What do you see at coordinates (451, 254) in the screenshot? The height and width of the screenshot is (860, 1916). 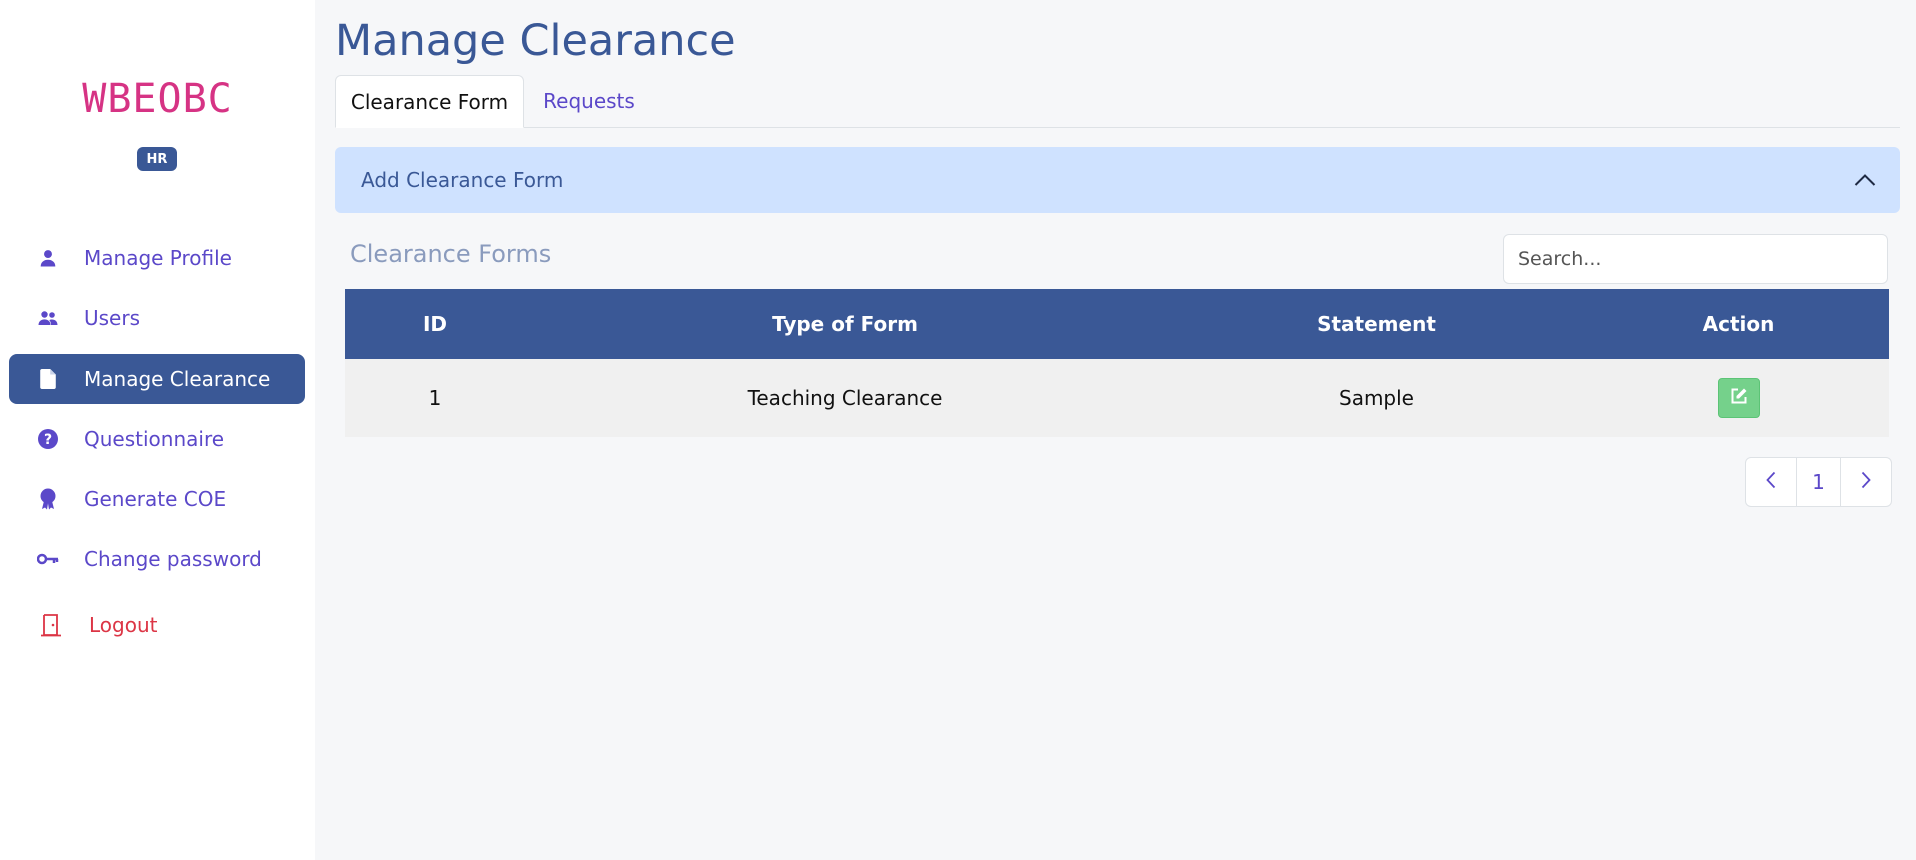 I see `section-title: Clearance Forms` at bounding box center [451, 254].